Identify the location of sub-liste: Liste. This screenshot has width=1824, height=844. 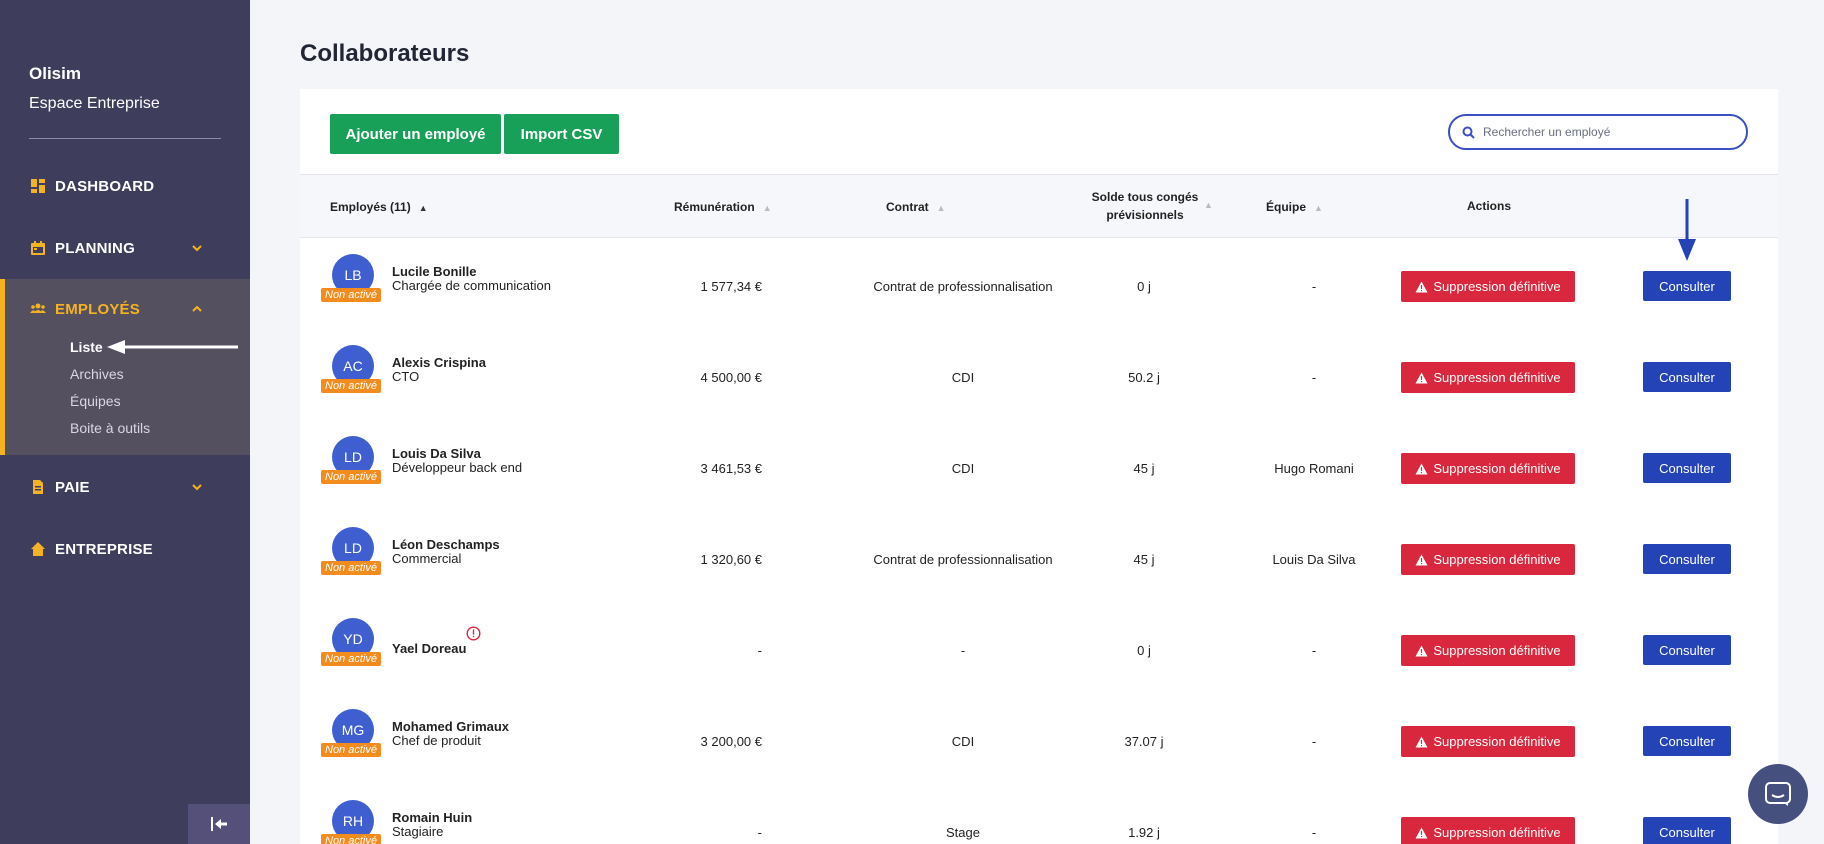
(86, 347).